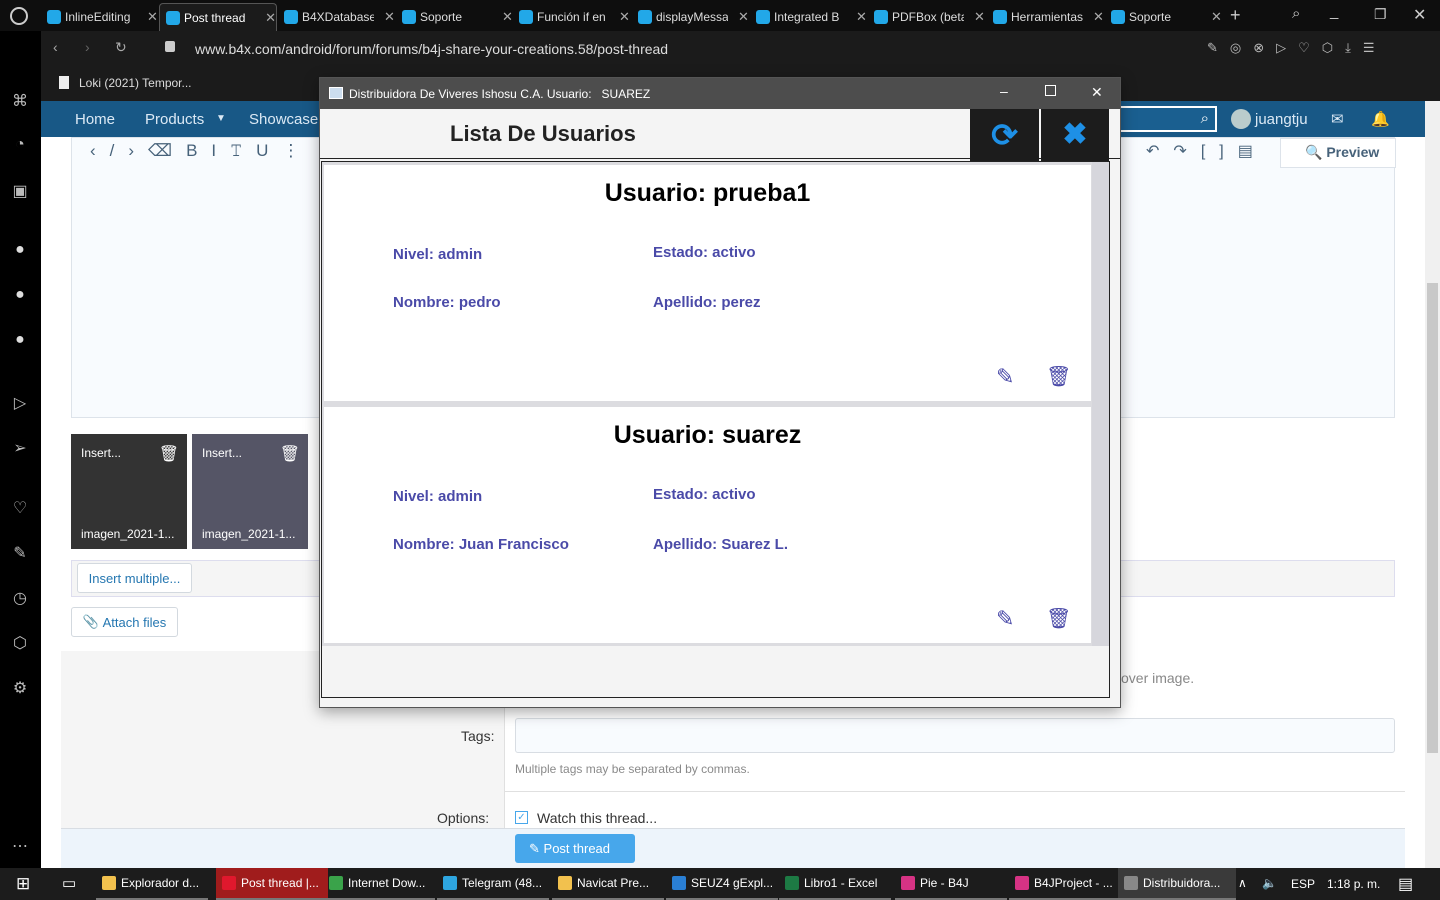 The width and height of the screenshot is (1440, 900). What do you see at coordinates (521, 817) in the screenshot?
I see `watch-checkbox: ✓` at bounding box center [521, 817].